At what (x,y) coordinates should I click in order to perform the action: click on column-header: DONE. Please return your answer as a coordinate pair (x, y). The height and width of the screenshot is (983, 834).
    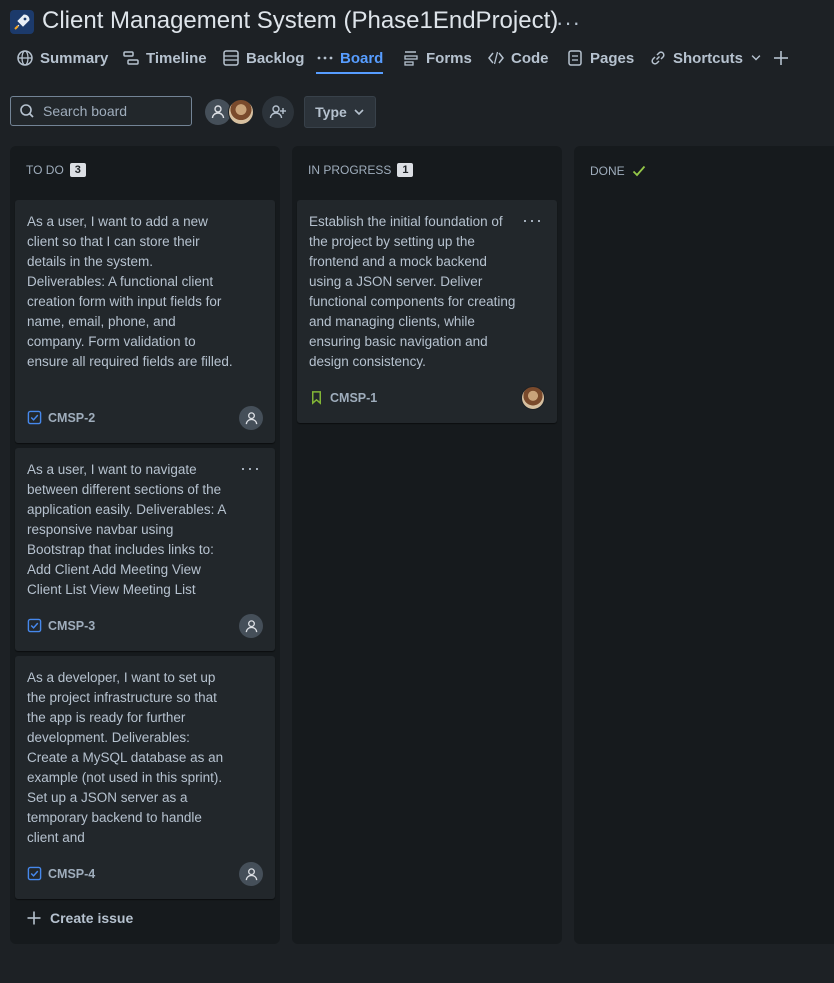
    Looking at the image, I should click on (618, 171).